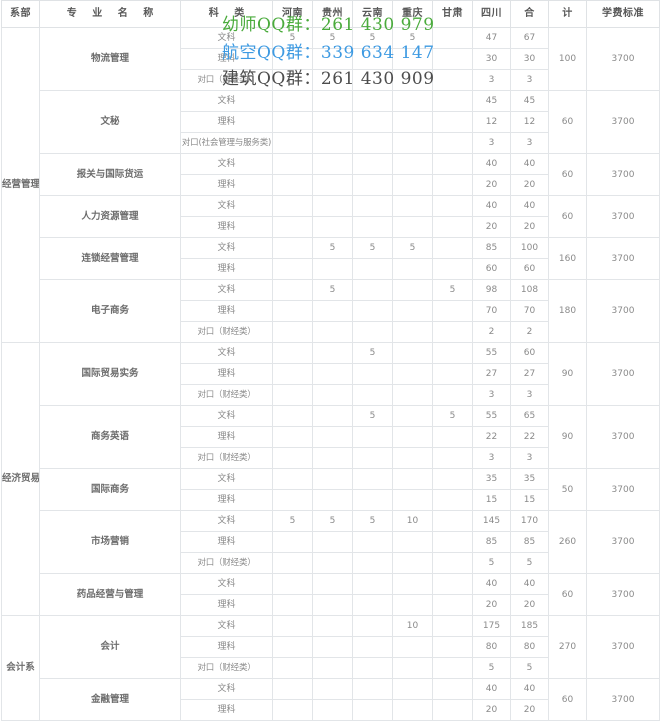 The image size is (660, 721). Describe the element at coordinates (529, 521) in the screenshot. I see `quota-cell-he: 170` at that location.